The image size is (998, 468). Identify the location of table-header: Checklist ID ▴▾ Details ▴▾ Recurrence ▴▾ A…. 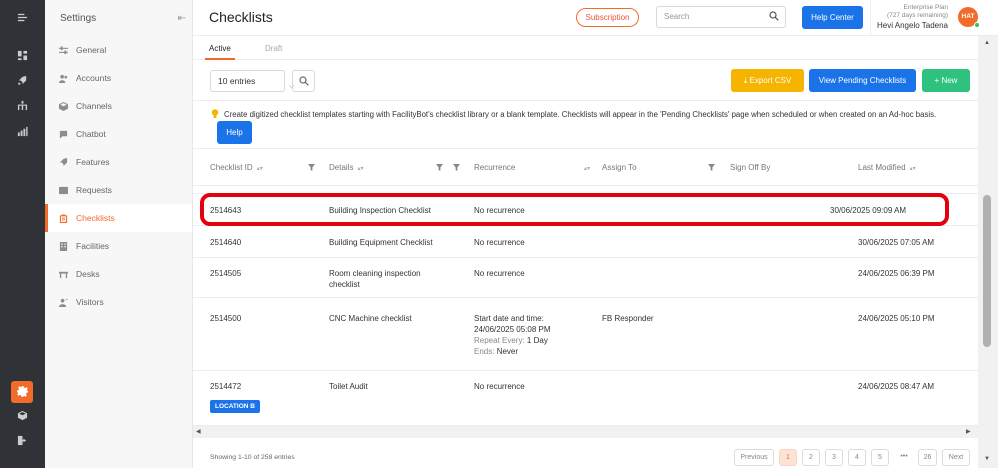
(585, 167).